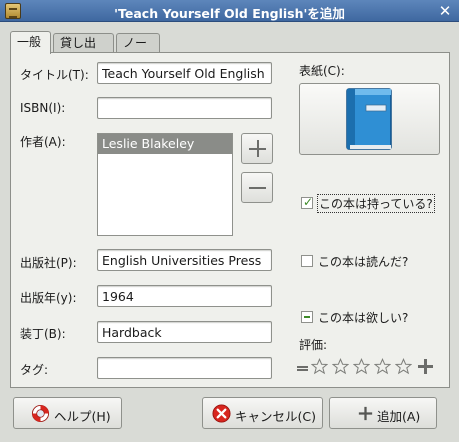 This screenshot has height=442, width=459. I want to click on add-author-button, so click(257, 148).